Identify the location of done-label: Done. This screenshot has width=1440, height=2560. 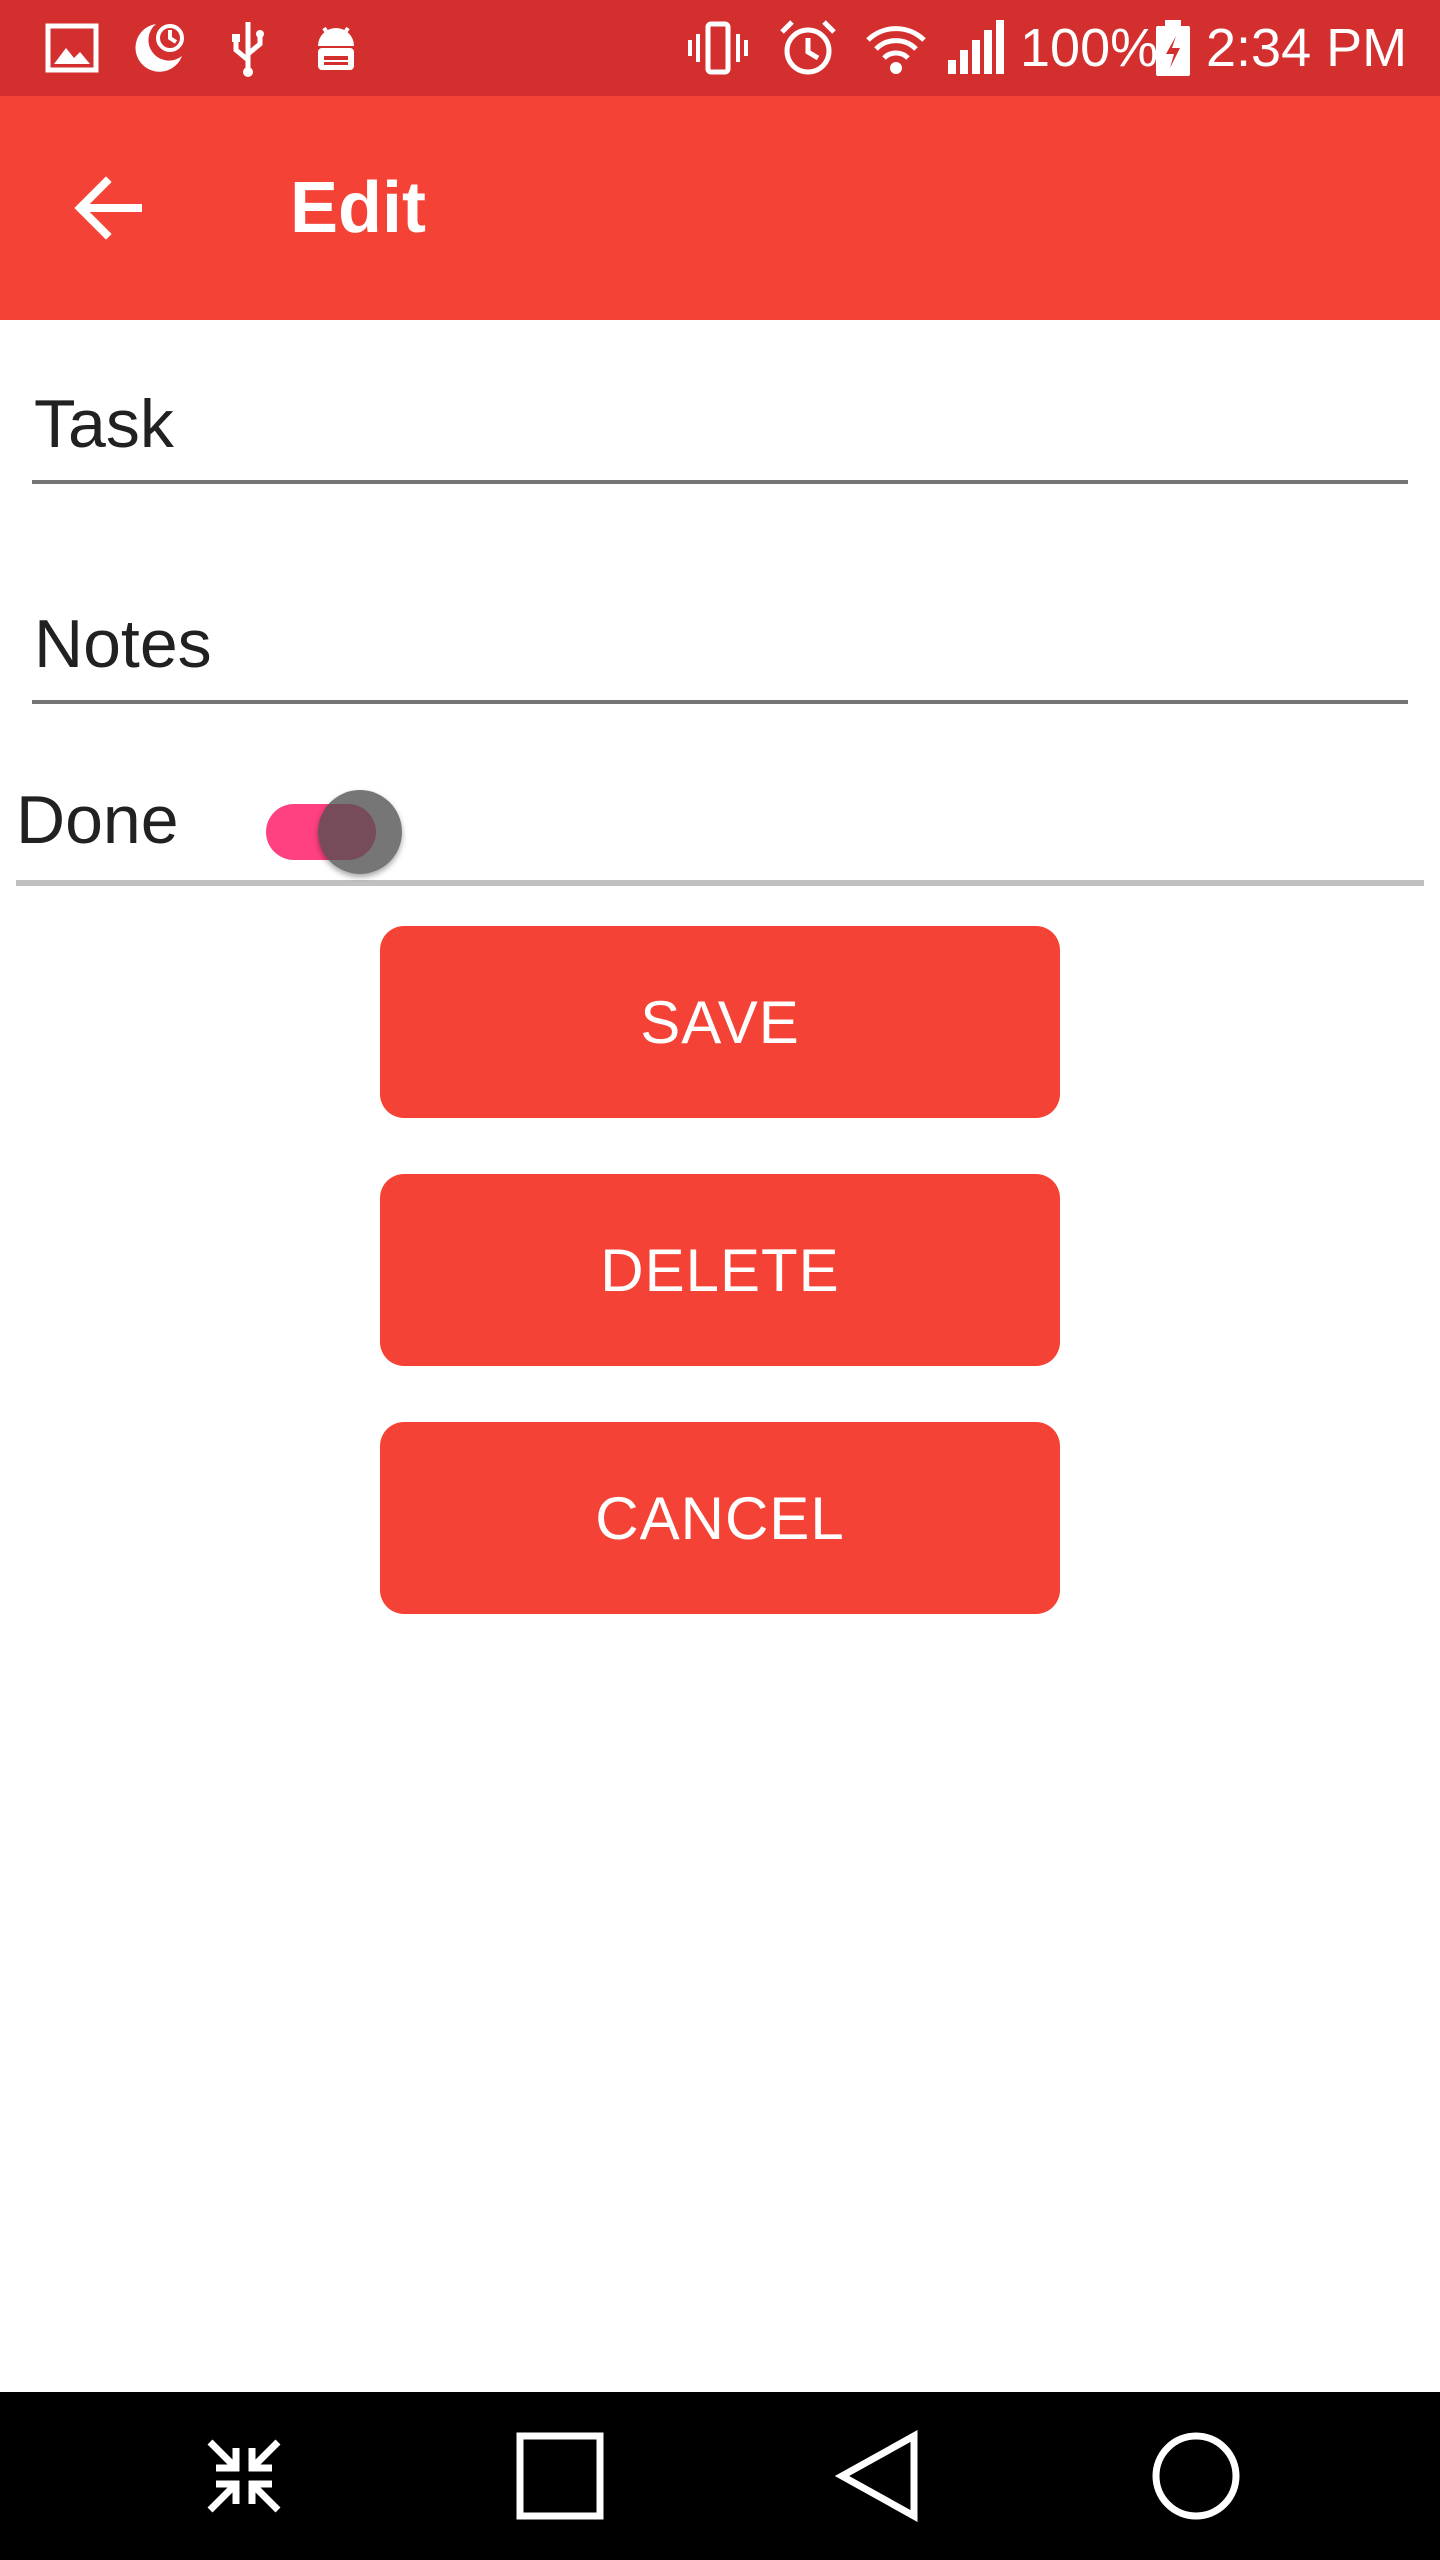
(97, 820).